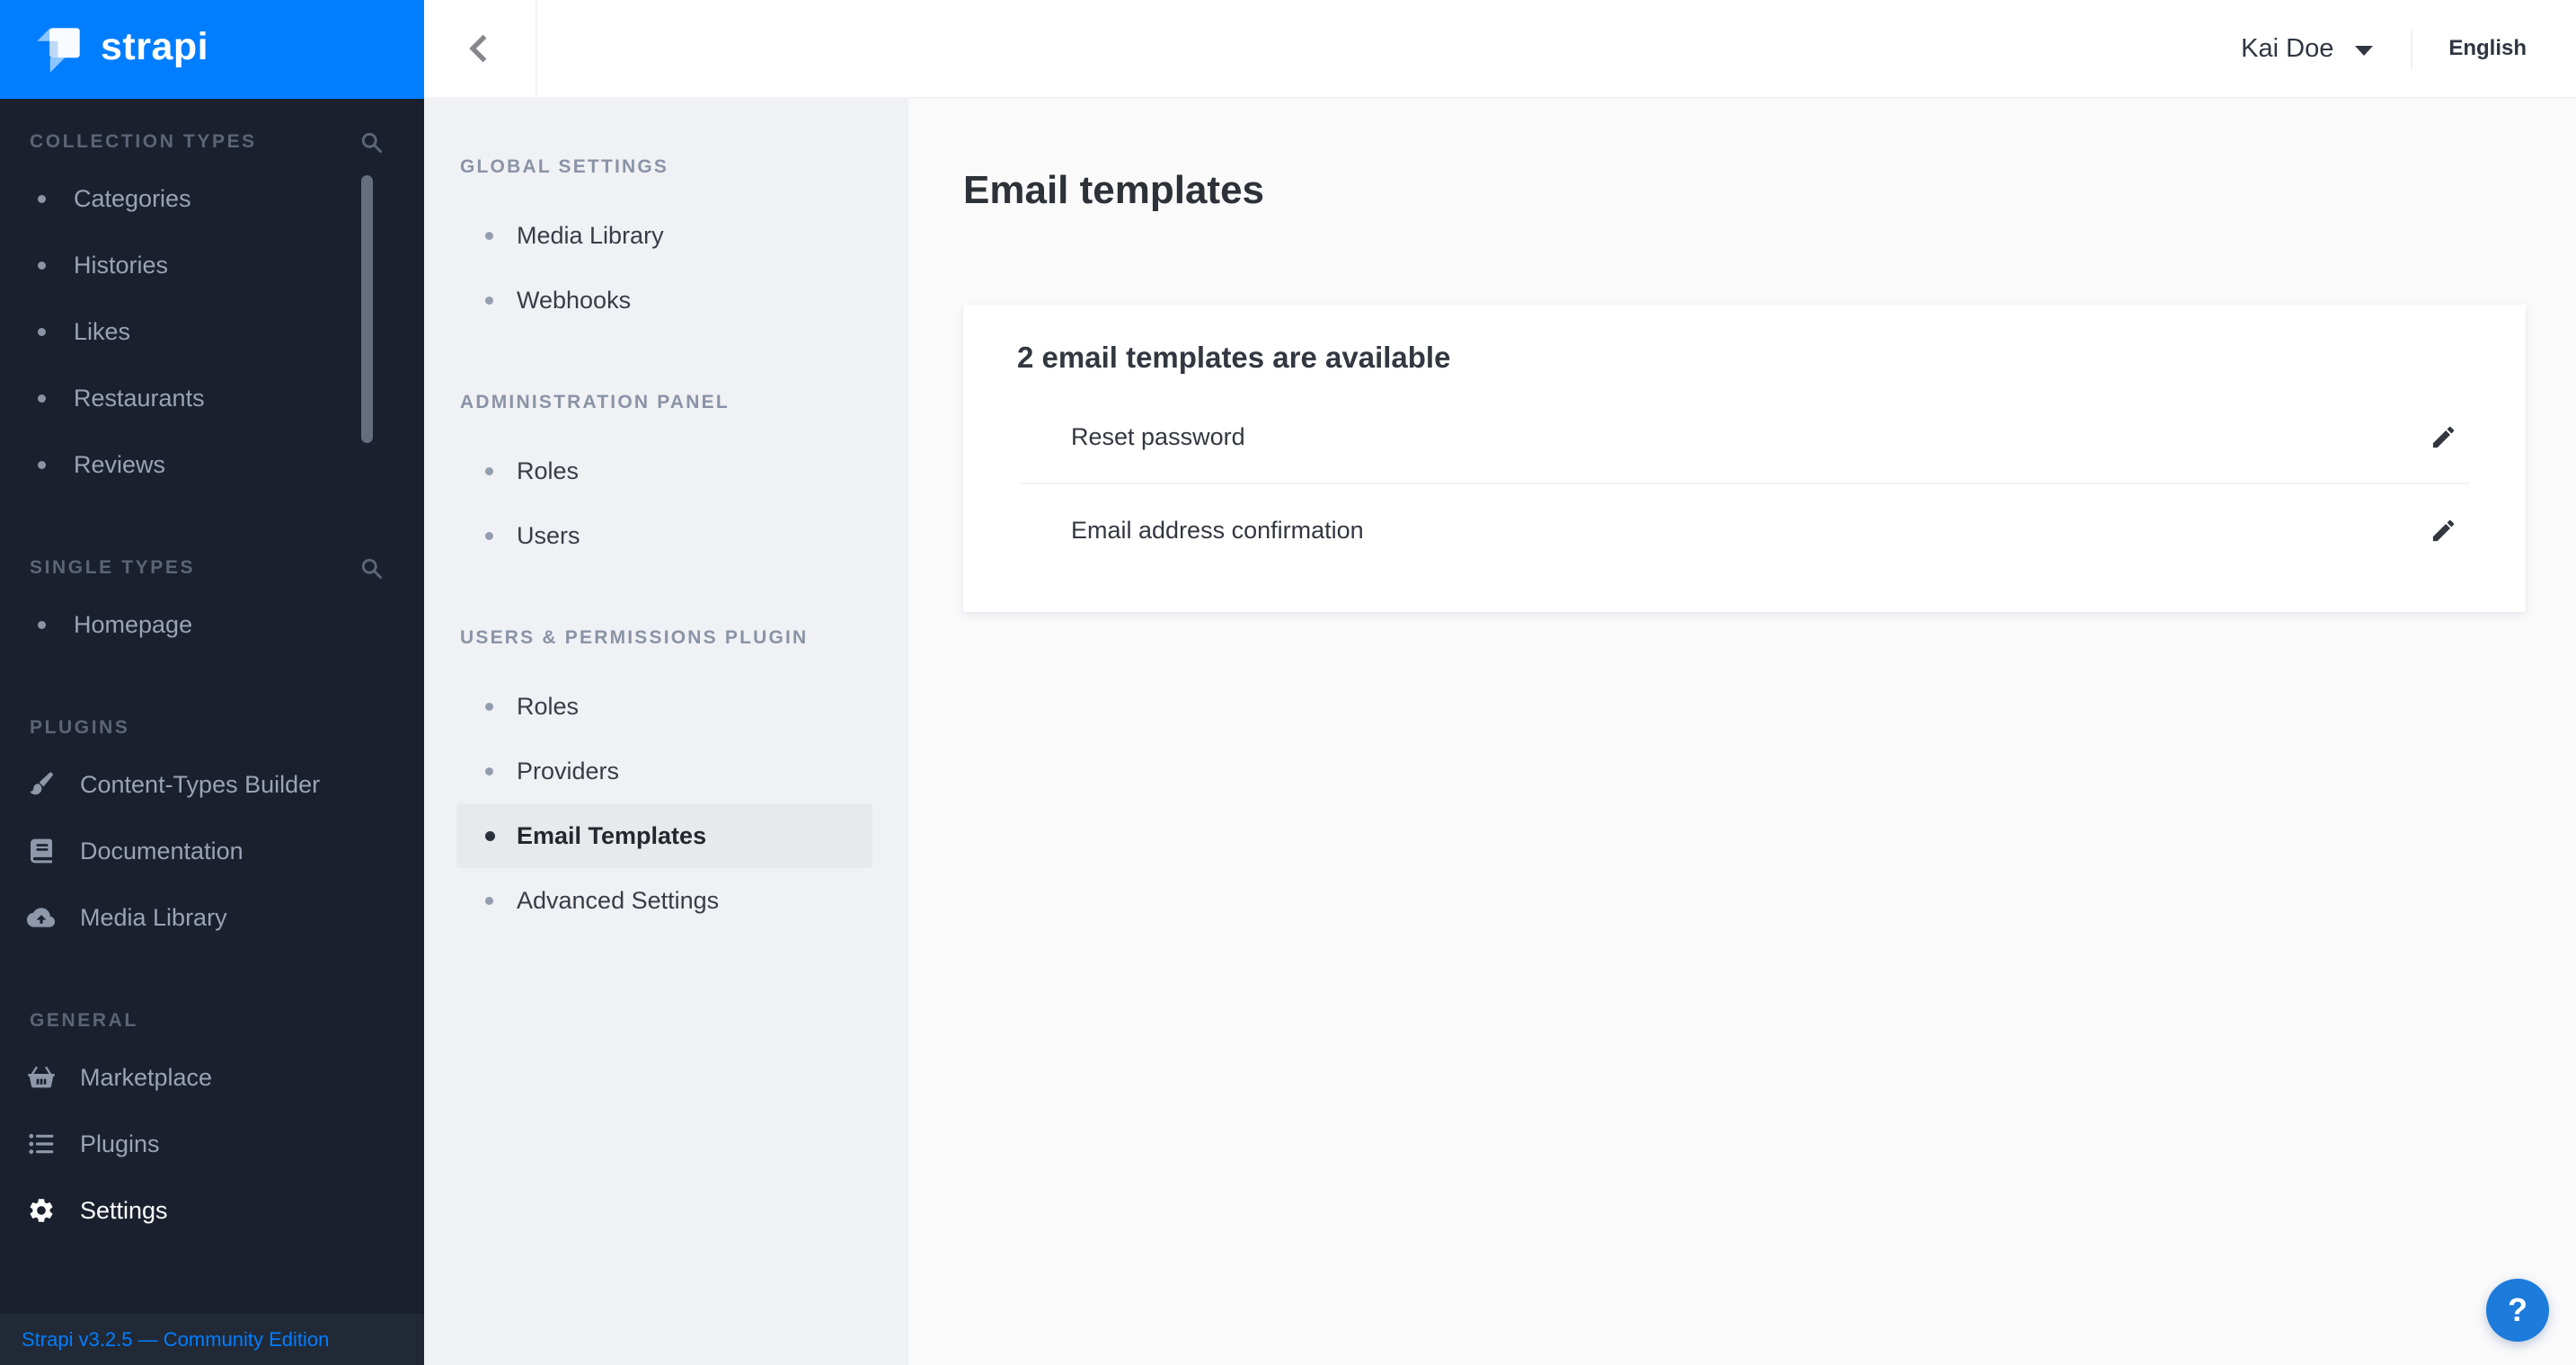 The width and height of the screenshot is (2576, 1365). What do you see at coordinates (132, 198) in the screenshot?
I see `sidebar-item-label: Categories` at bounding box center [132, 198].